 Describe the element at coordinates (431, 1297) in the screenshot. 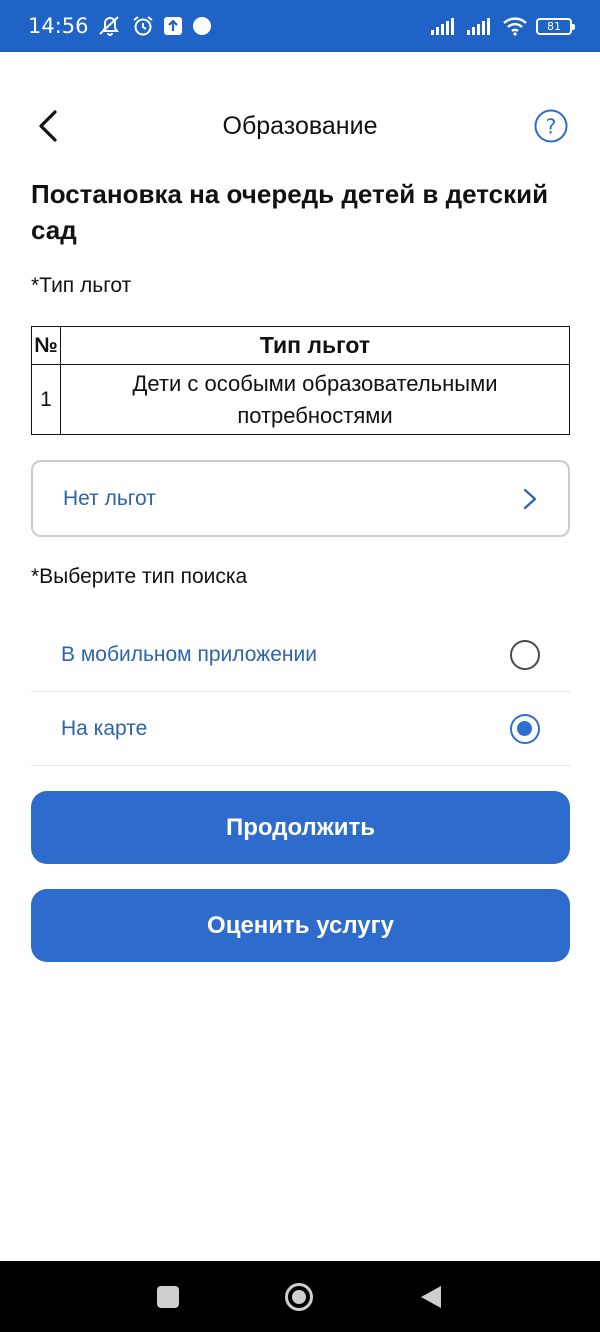

I see `back-icon` at that location.